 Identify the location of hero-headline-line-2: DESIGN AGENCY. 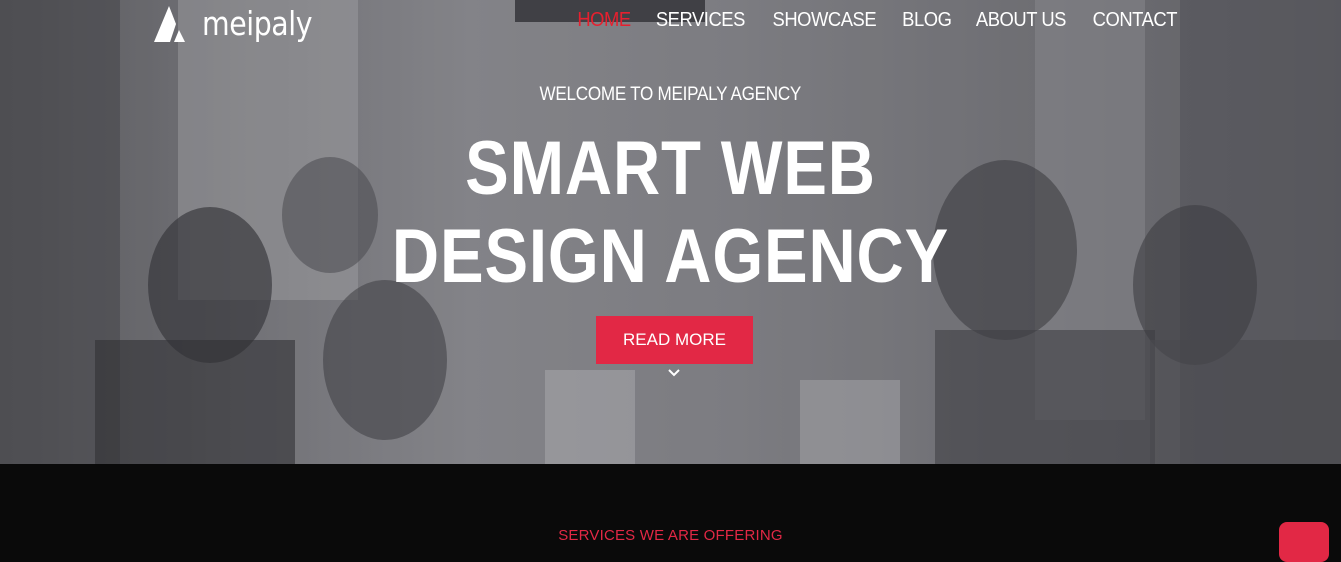
(670, 256).